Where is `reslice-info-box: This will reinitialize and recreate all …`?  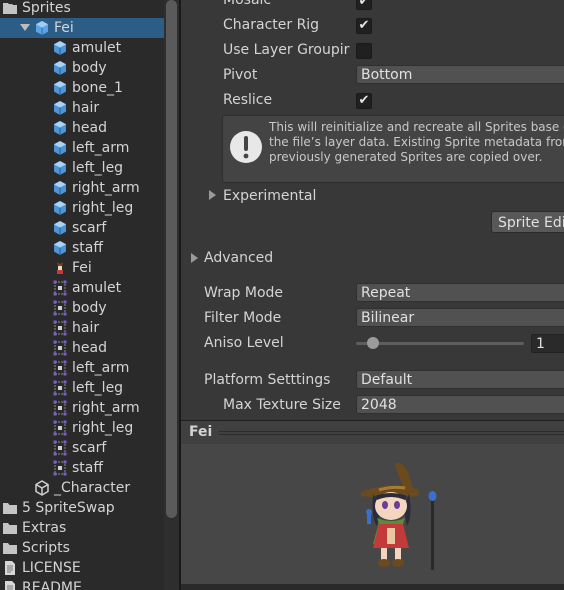
reslice-info-box: This will reinitialize and recreate all … is located at coordinates (393, 149).